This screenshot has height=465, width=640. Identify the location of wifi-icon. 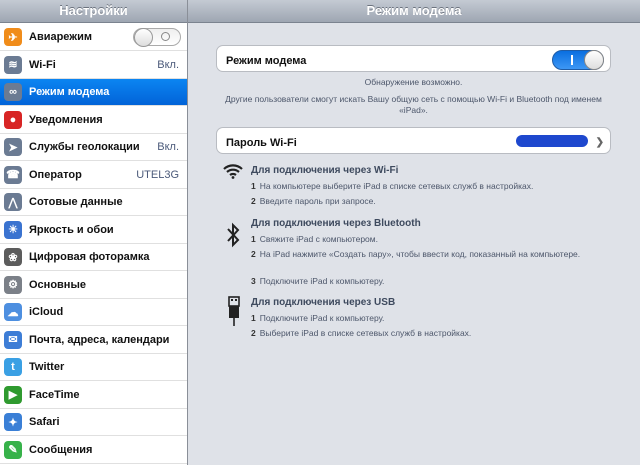
(233, 171).